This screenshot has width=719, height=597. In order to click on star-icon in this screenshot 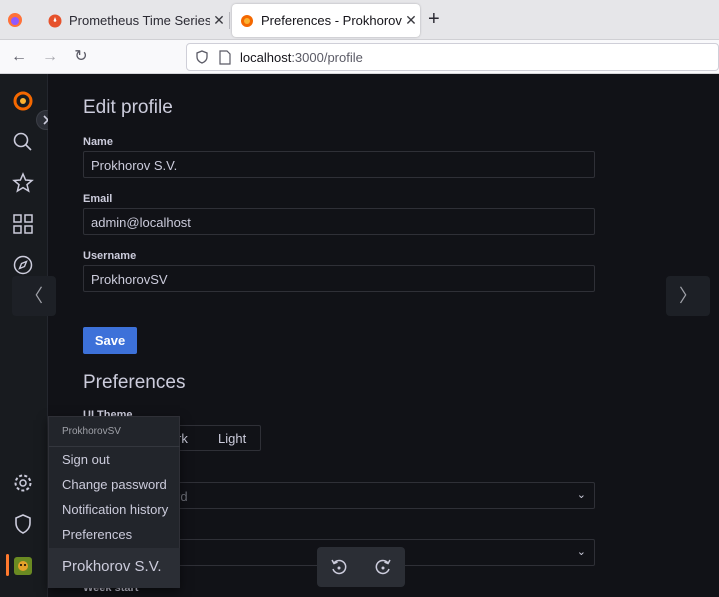, I will do `click(24, 184)`.